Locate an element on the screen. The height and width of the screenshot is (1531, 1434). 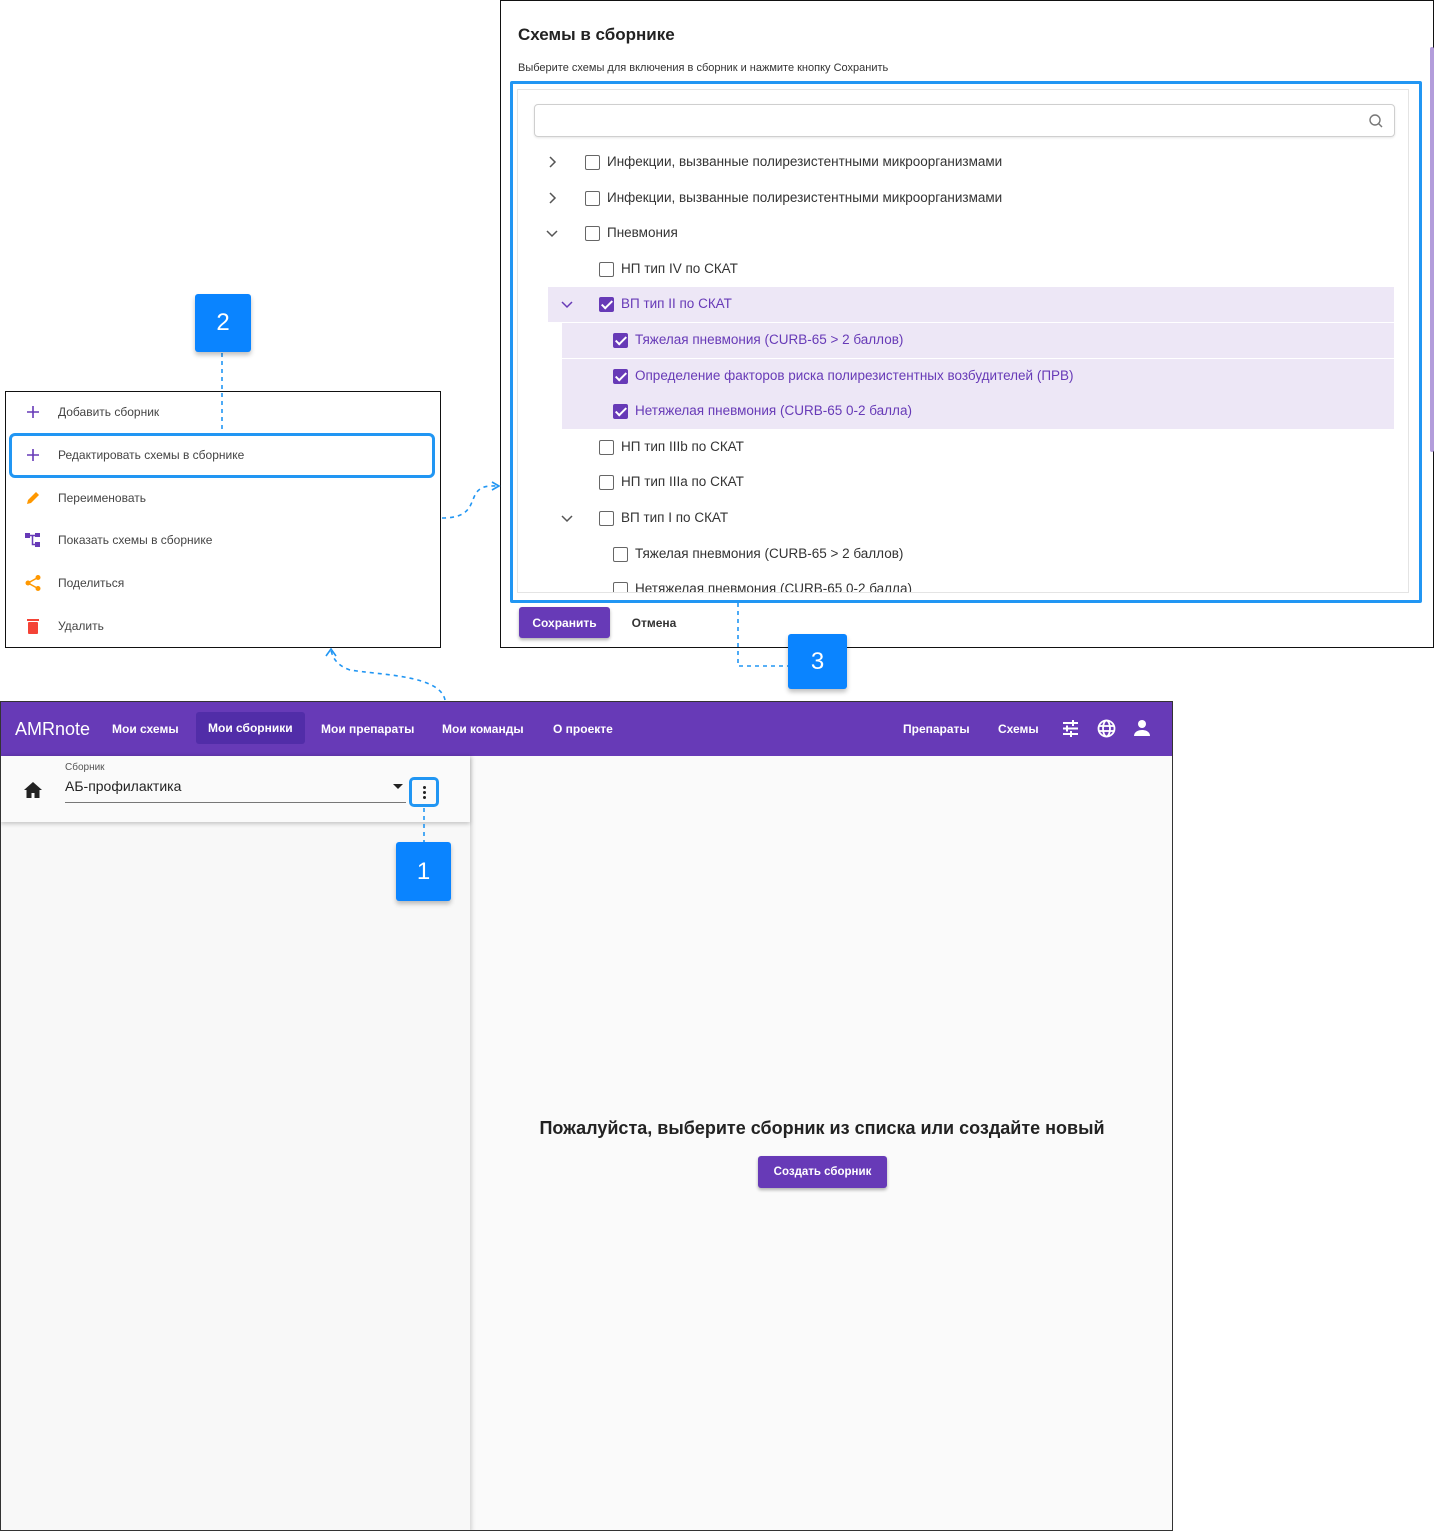
dropdown-arrow-icon is located at coordinates (398, 786).